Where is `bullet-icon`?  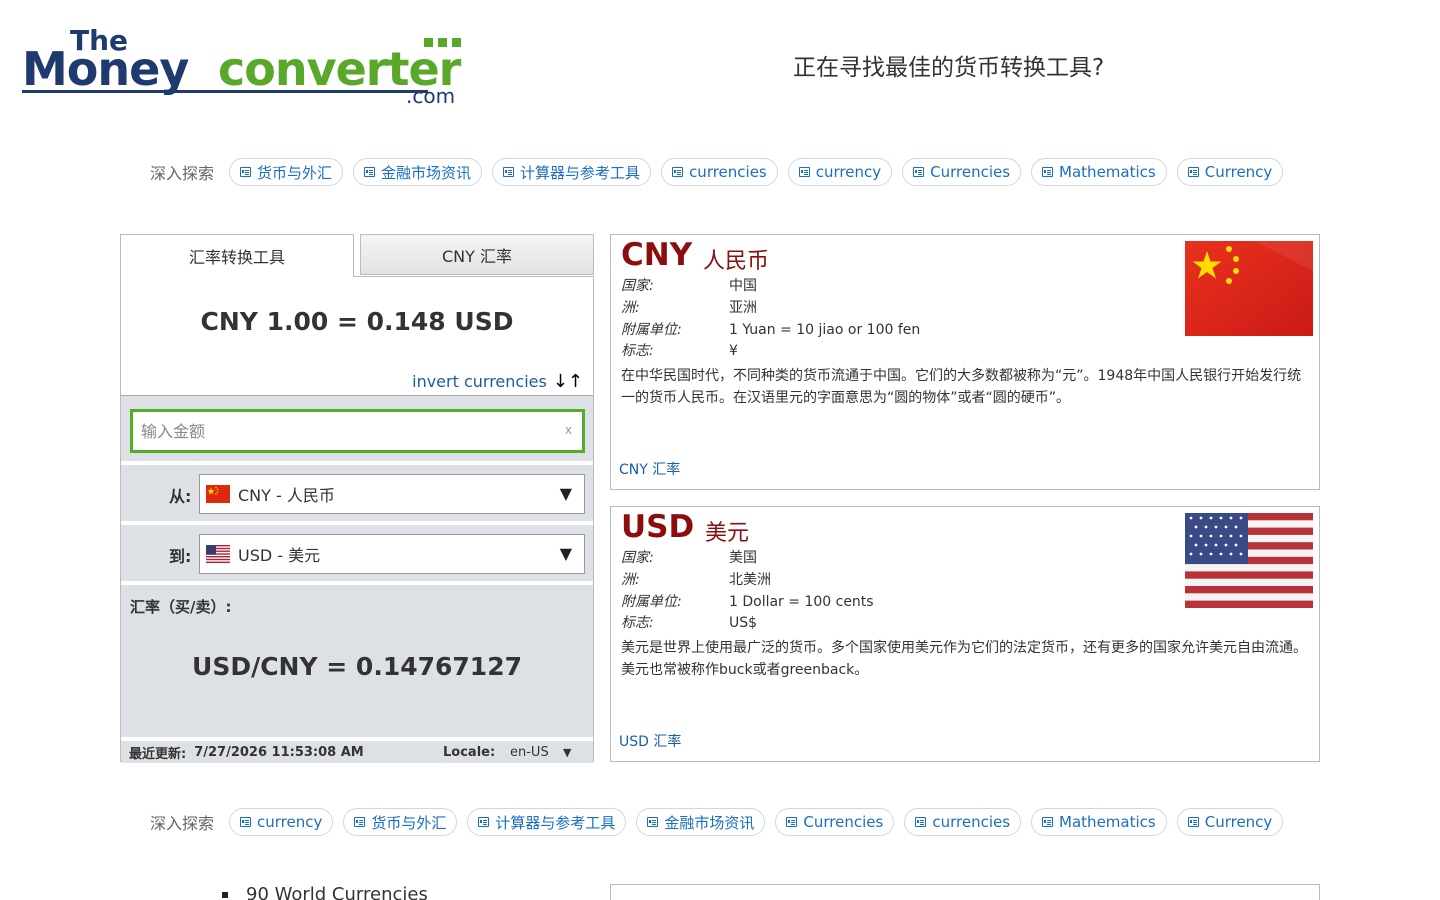
bullet-icon is located at coordinates (225, 895).